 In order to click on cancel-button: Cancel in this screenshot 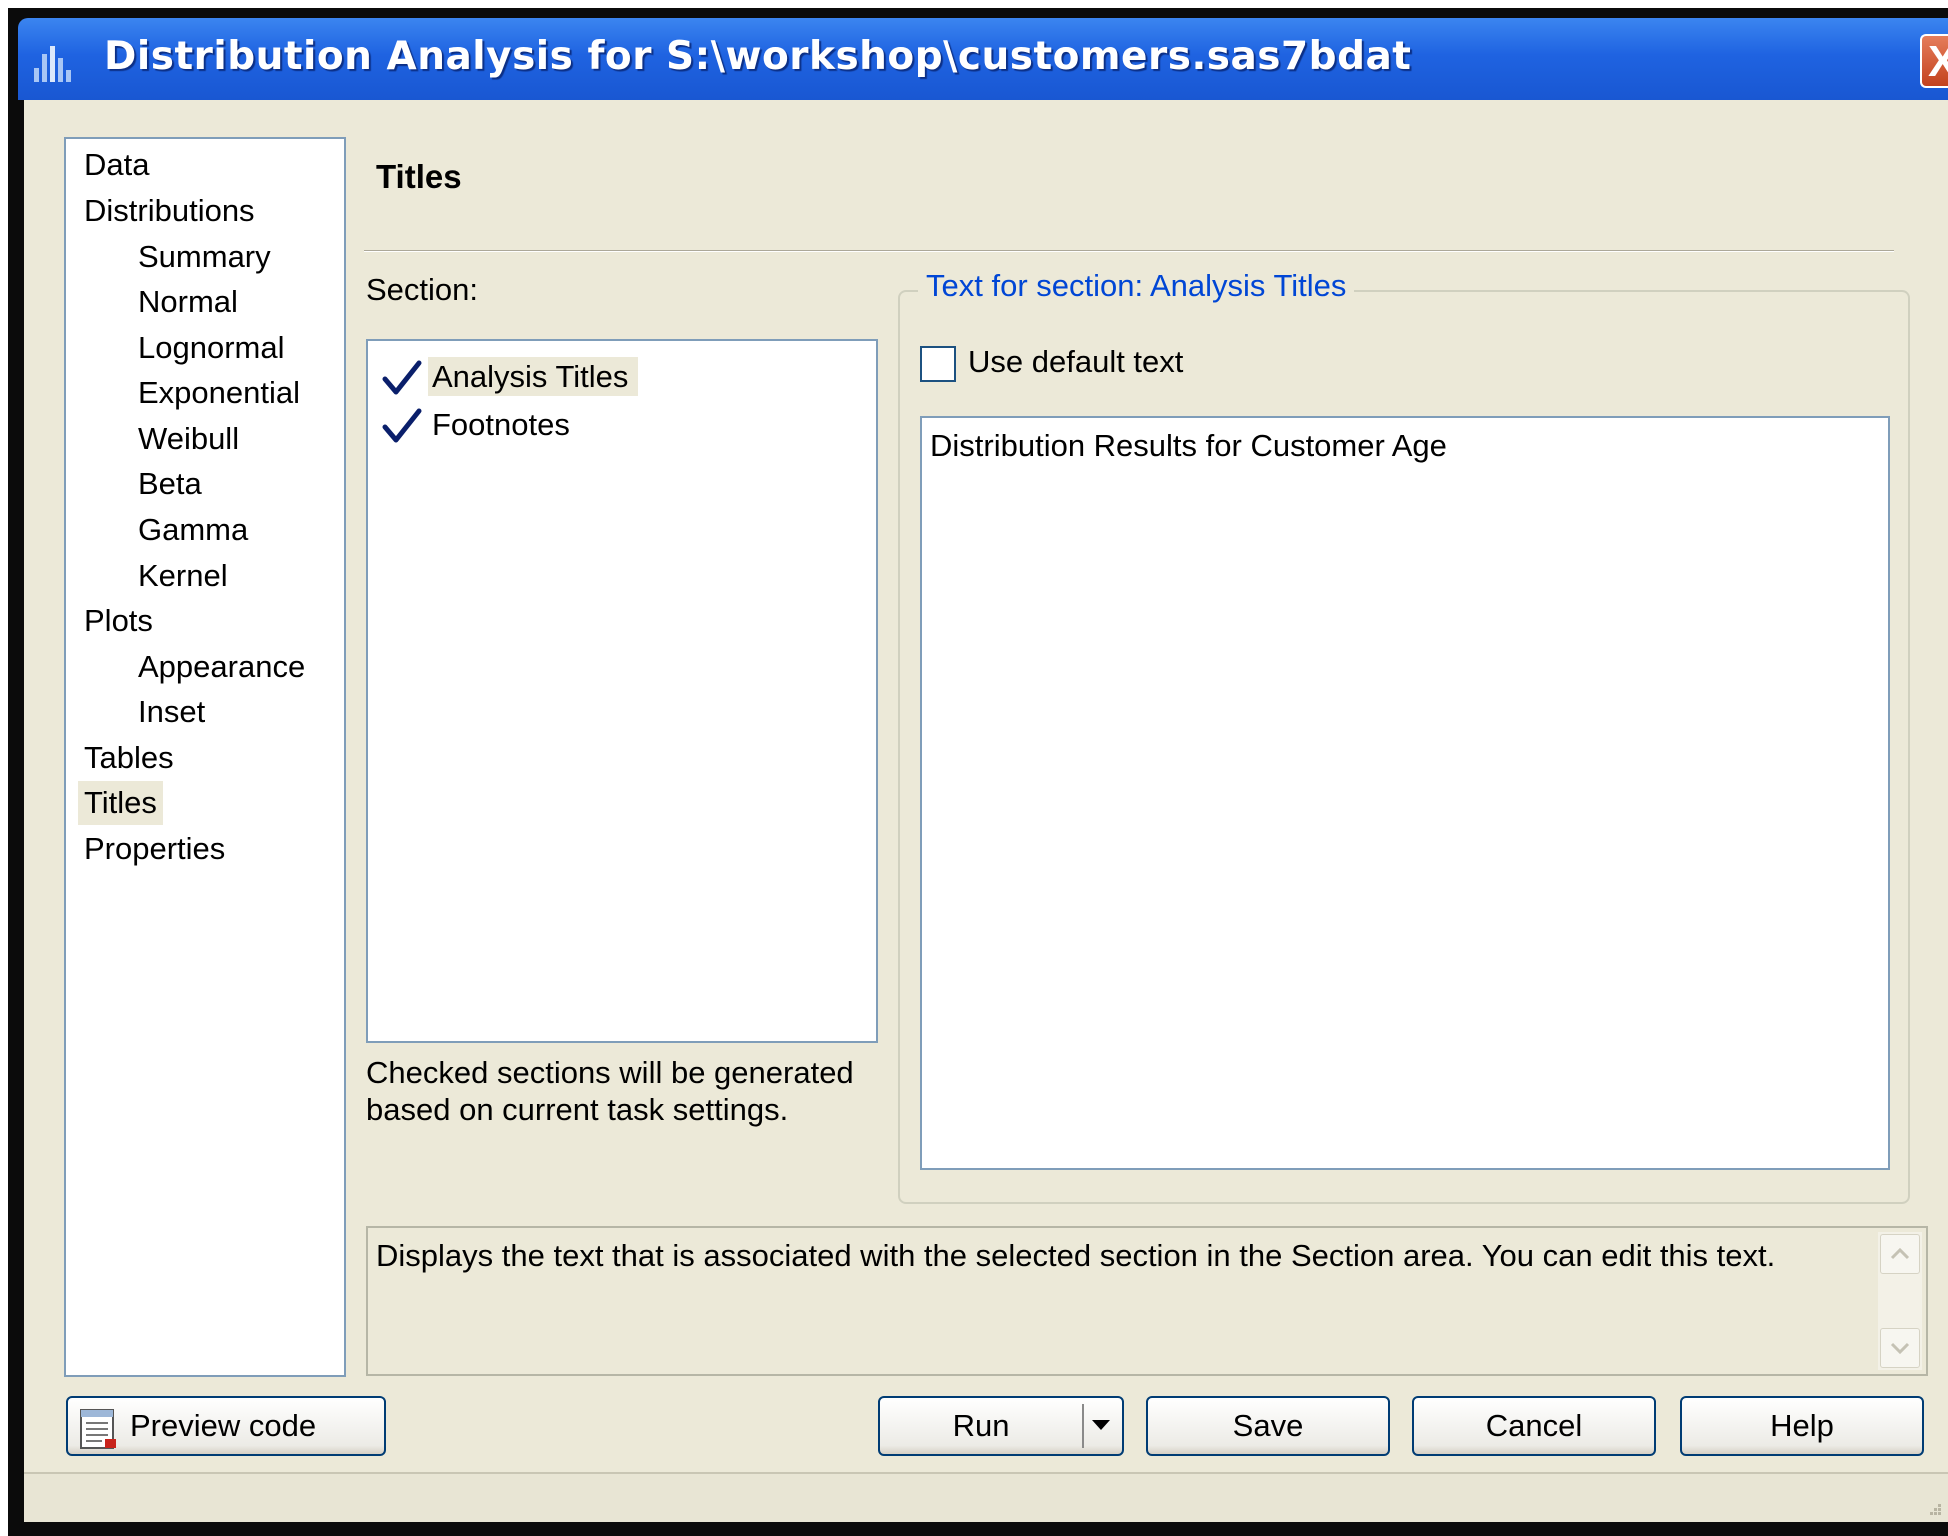, I will do `click(1534, 1426)`.